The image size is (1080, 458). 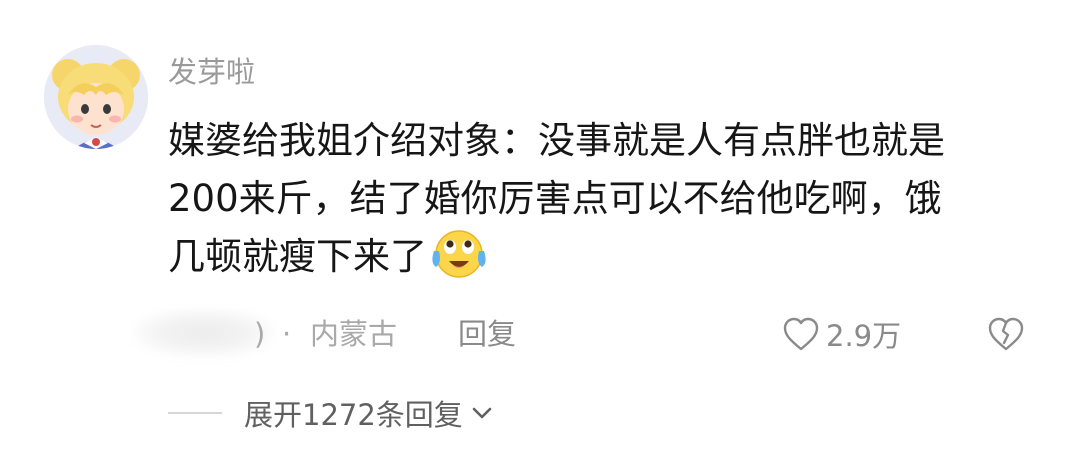 I want to click on expand-replies-label: 展开1272条回复, so click(x=353, y=415).